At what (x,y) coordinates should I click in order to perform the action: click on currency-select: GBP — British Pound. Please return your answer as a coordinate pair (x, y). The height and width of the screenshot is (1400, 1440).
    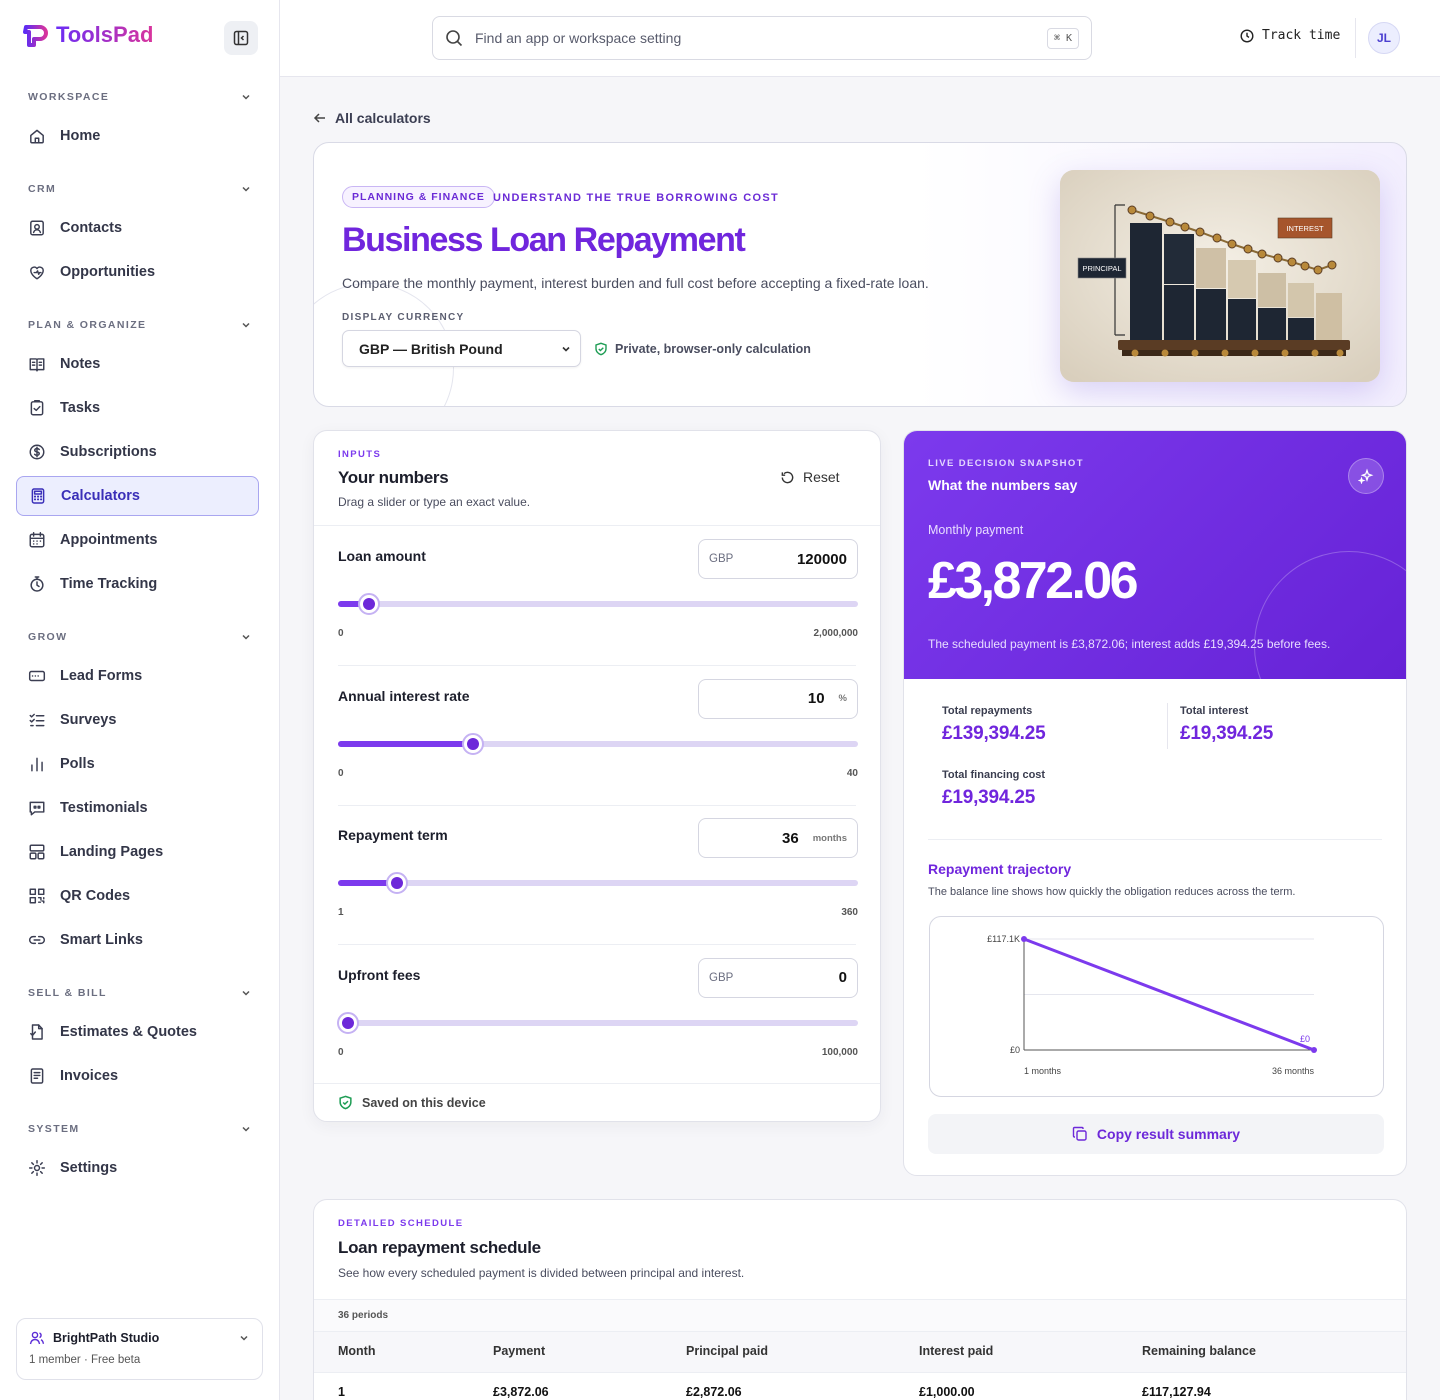
    Looking at the image, I should click on (461, 348).